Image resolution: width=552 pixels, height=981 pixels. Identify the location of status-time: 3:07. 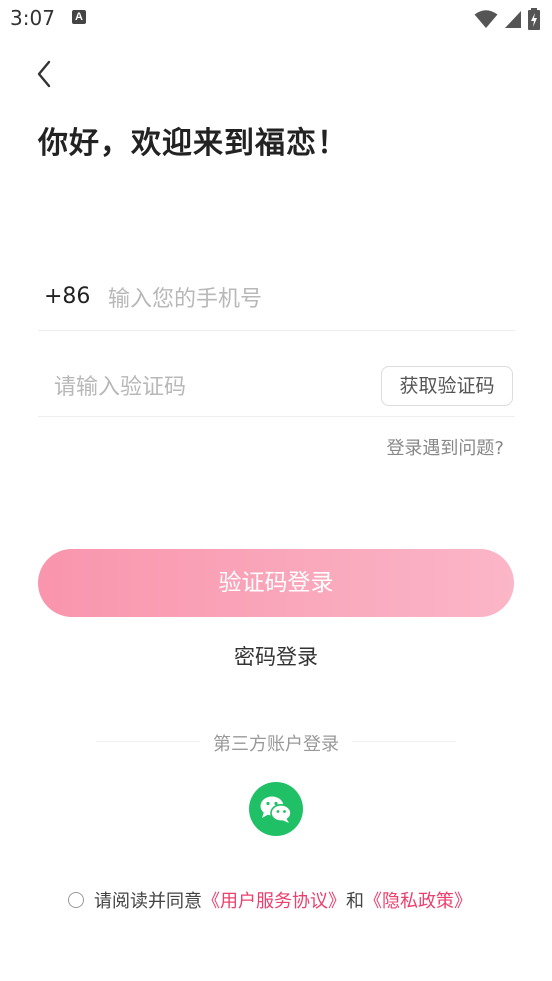
(32, 18).